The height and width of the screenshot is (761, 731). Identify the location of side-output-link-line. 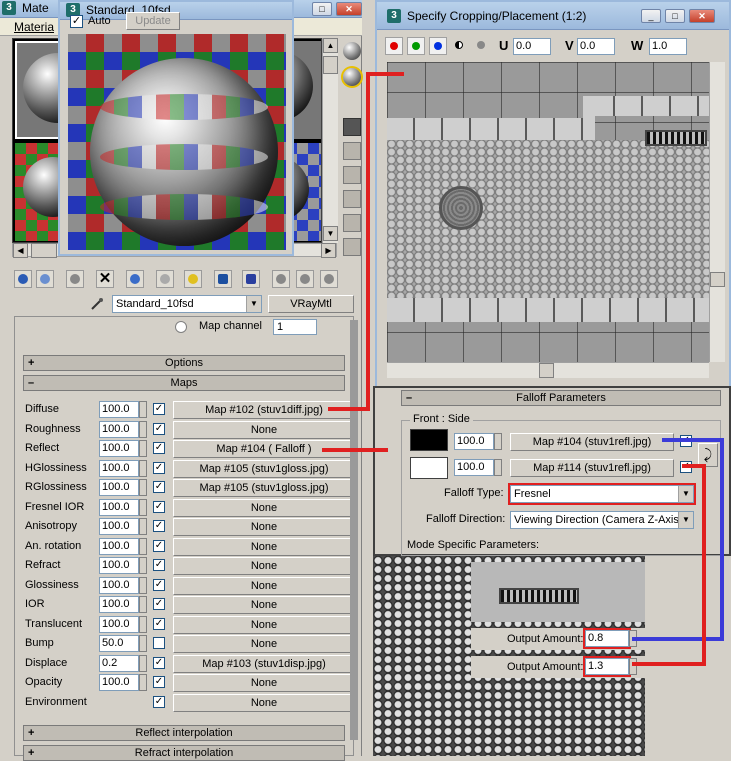
(669, 565).